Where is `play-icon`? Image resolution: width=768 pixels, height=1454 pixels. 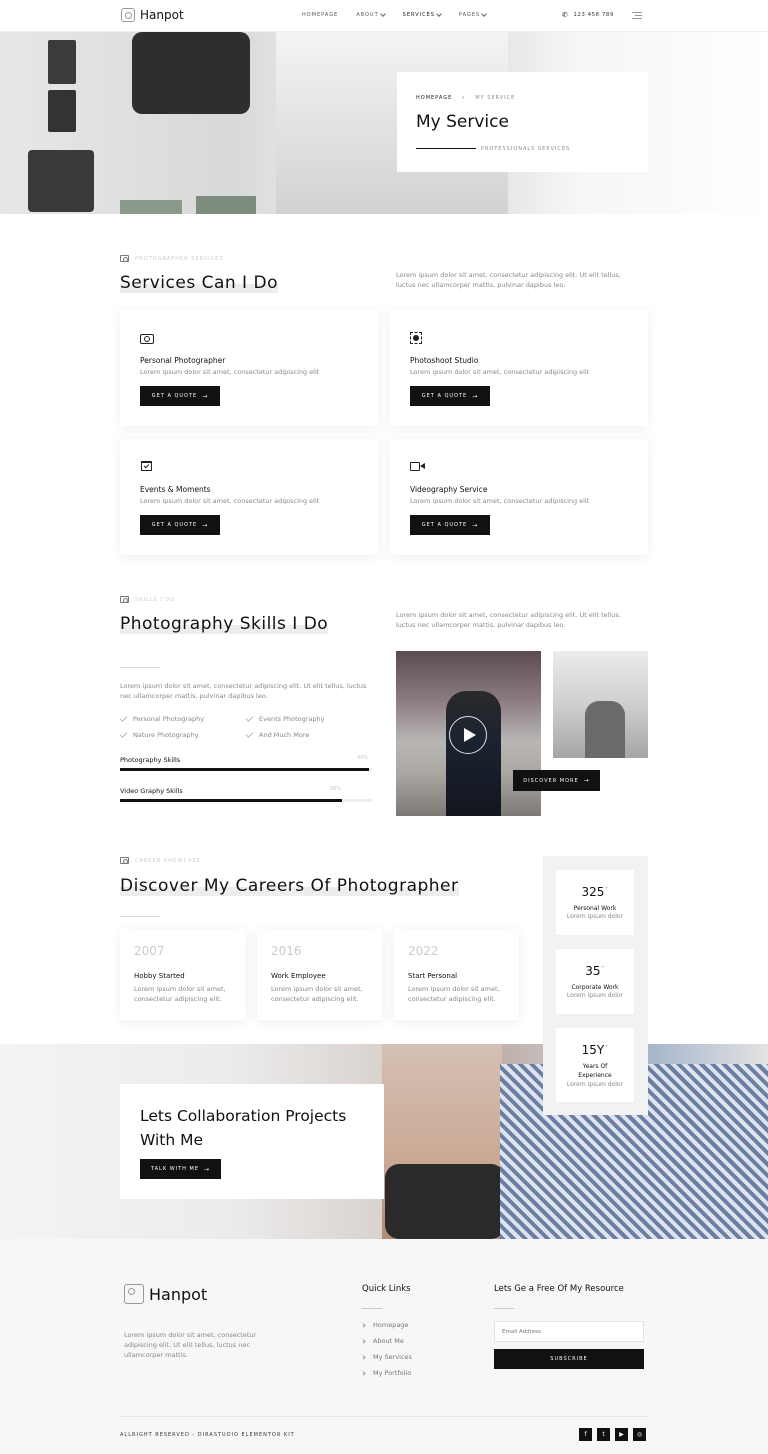 play-icon is located at coordinates (468, 735).